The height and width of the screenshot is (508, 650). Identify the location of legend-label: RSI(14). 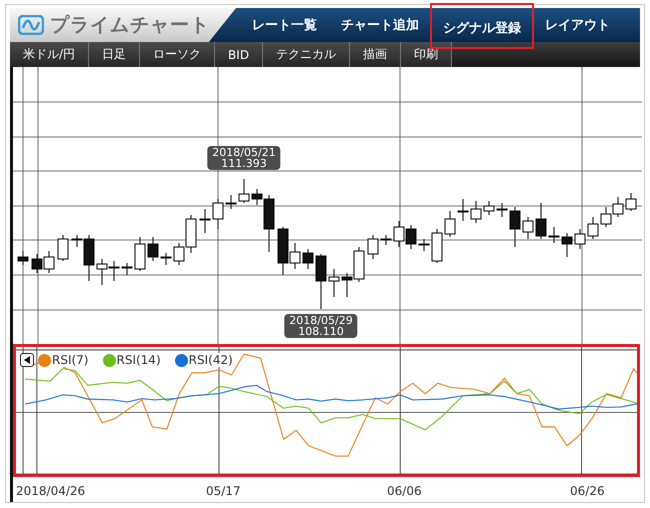
(138, 360).